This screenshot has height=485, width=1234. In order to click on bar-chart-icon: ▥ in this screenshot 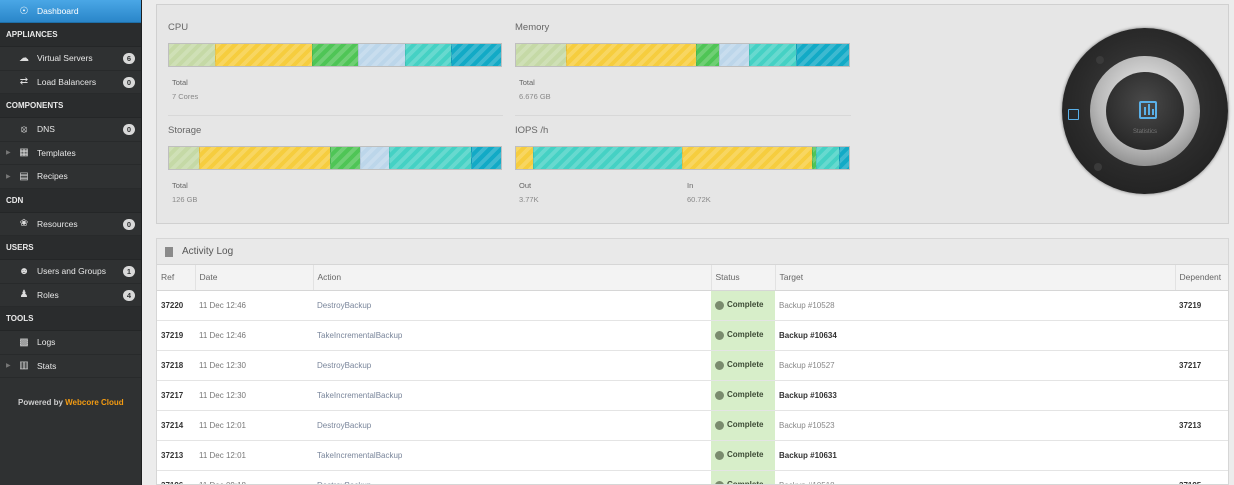, I will do `click(24, 366)`.